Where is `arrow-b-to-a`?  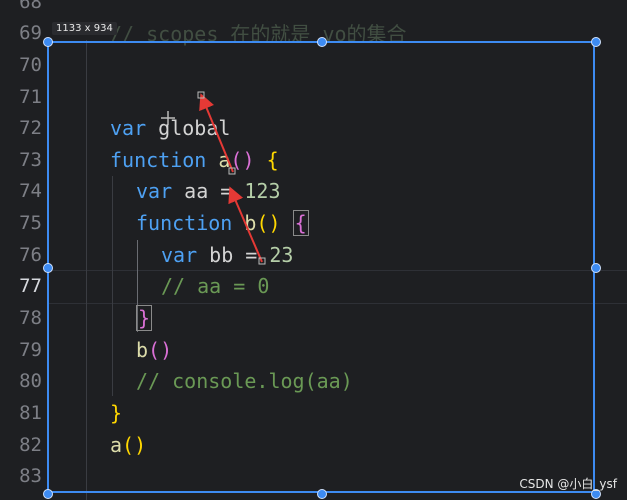 arrow-b-to-a is located at coordinates (245, 224).